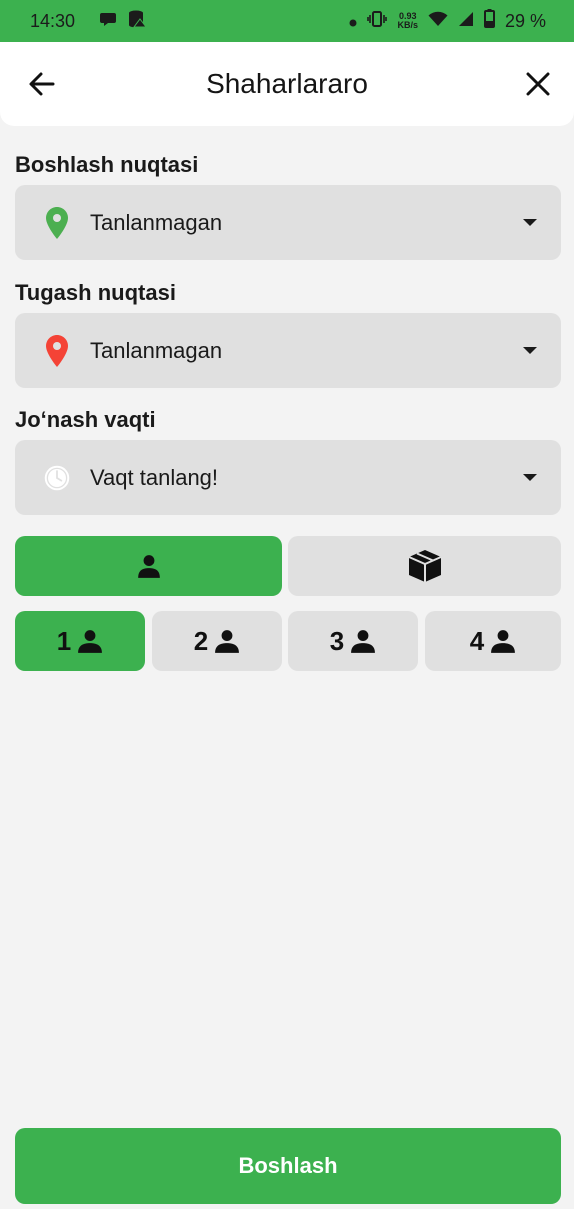 This screenshot has width=574, height=1209. Describe the element at coordinates (438, 21) in the screenshot. I see `wifi-icon` at that location.